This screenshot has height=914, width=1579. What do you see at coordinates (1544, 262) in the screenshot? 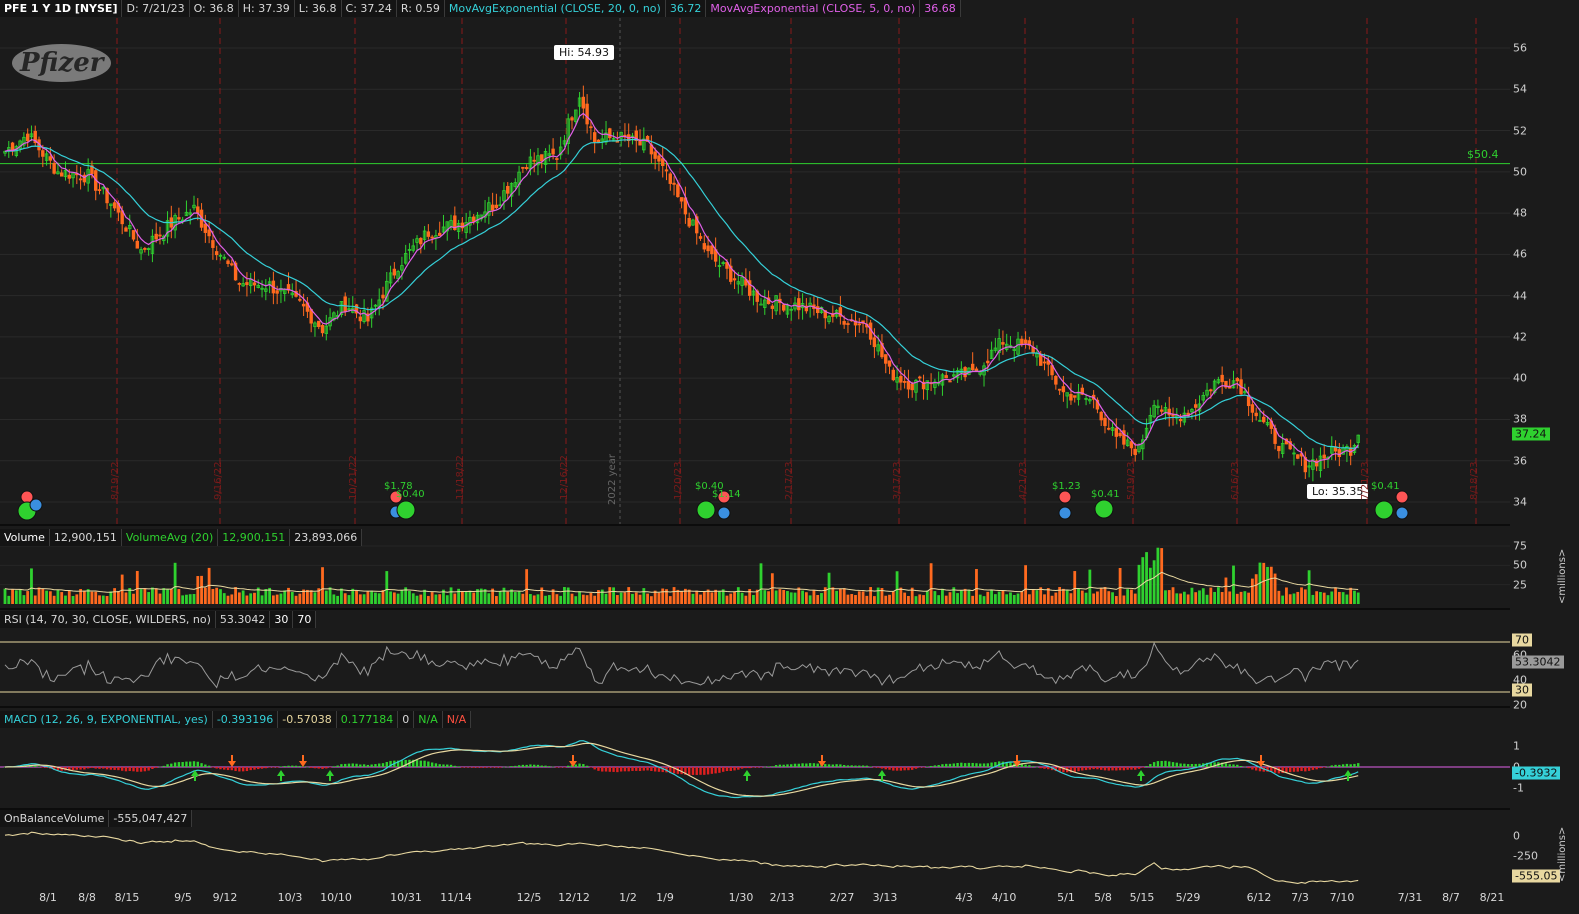
I see `price-axis` at bounding box center [1544, 262].